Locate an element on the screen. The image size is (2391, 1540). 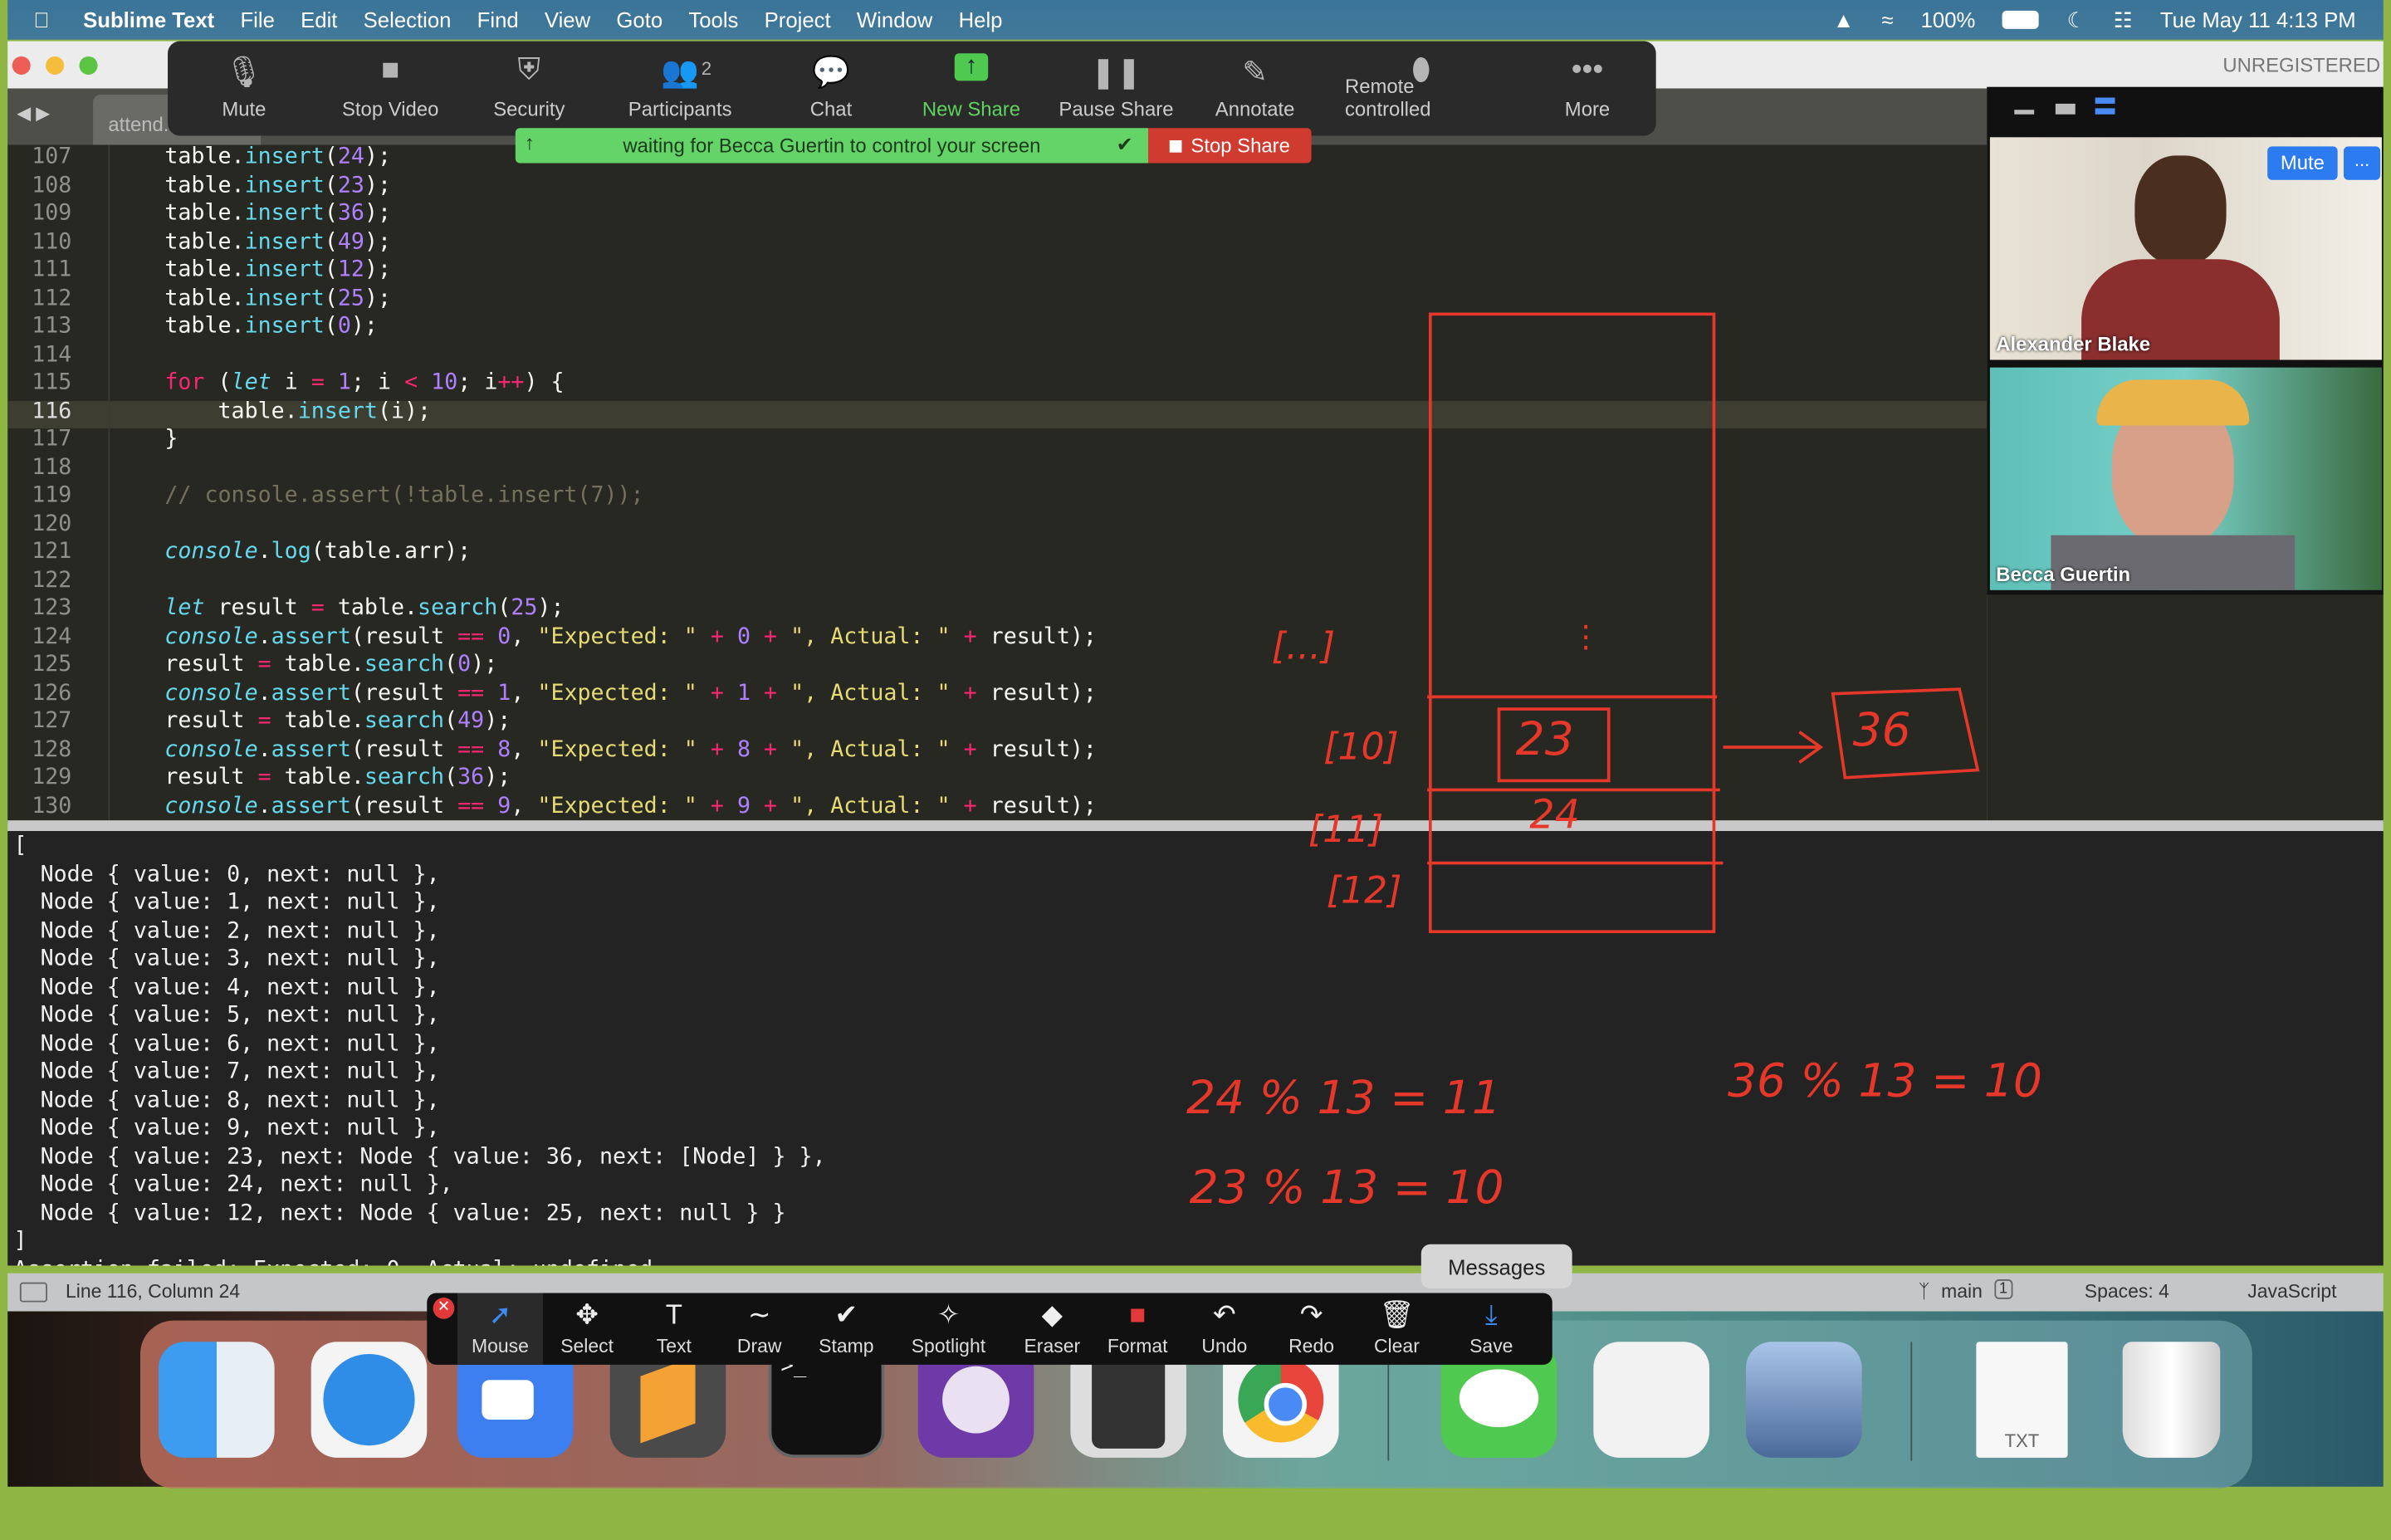
code-line: for (let i = 1; i < 10; i++) { is located at coordinates (364, 382).